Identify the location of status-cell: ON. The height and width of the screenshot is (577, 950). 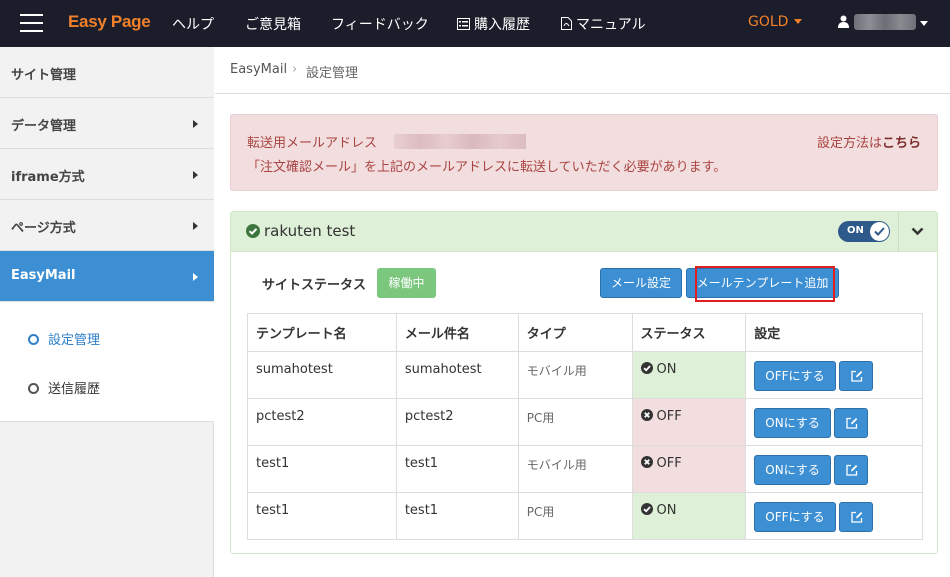
(689, 375).